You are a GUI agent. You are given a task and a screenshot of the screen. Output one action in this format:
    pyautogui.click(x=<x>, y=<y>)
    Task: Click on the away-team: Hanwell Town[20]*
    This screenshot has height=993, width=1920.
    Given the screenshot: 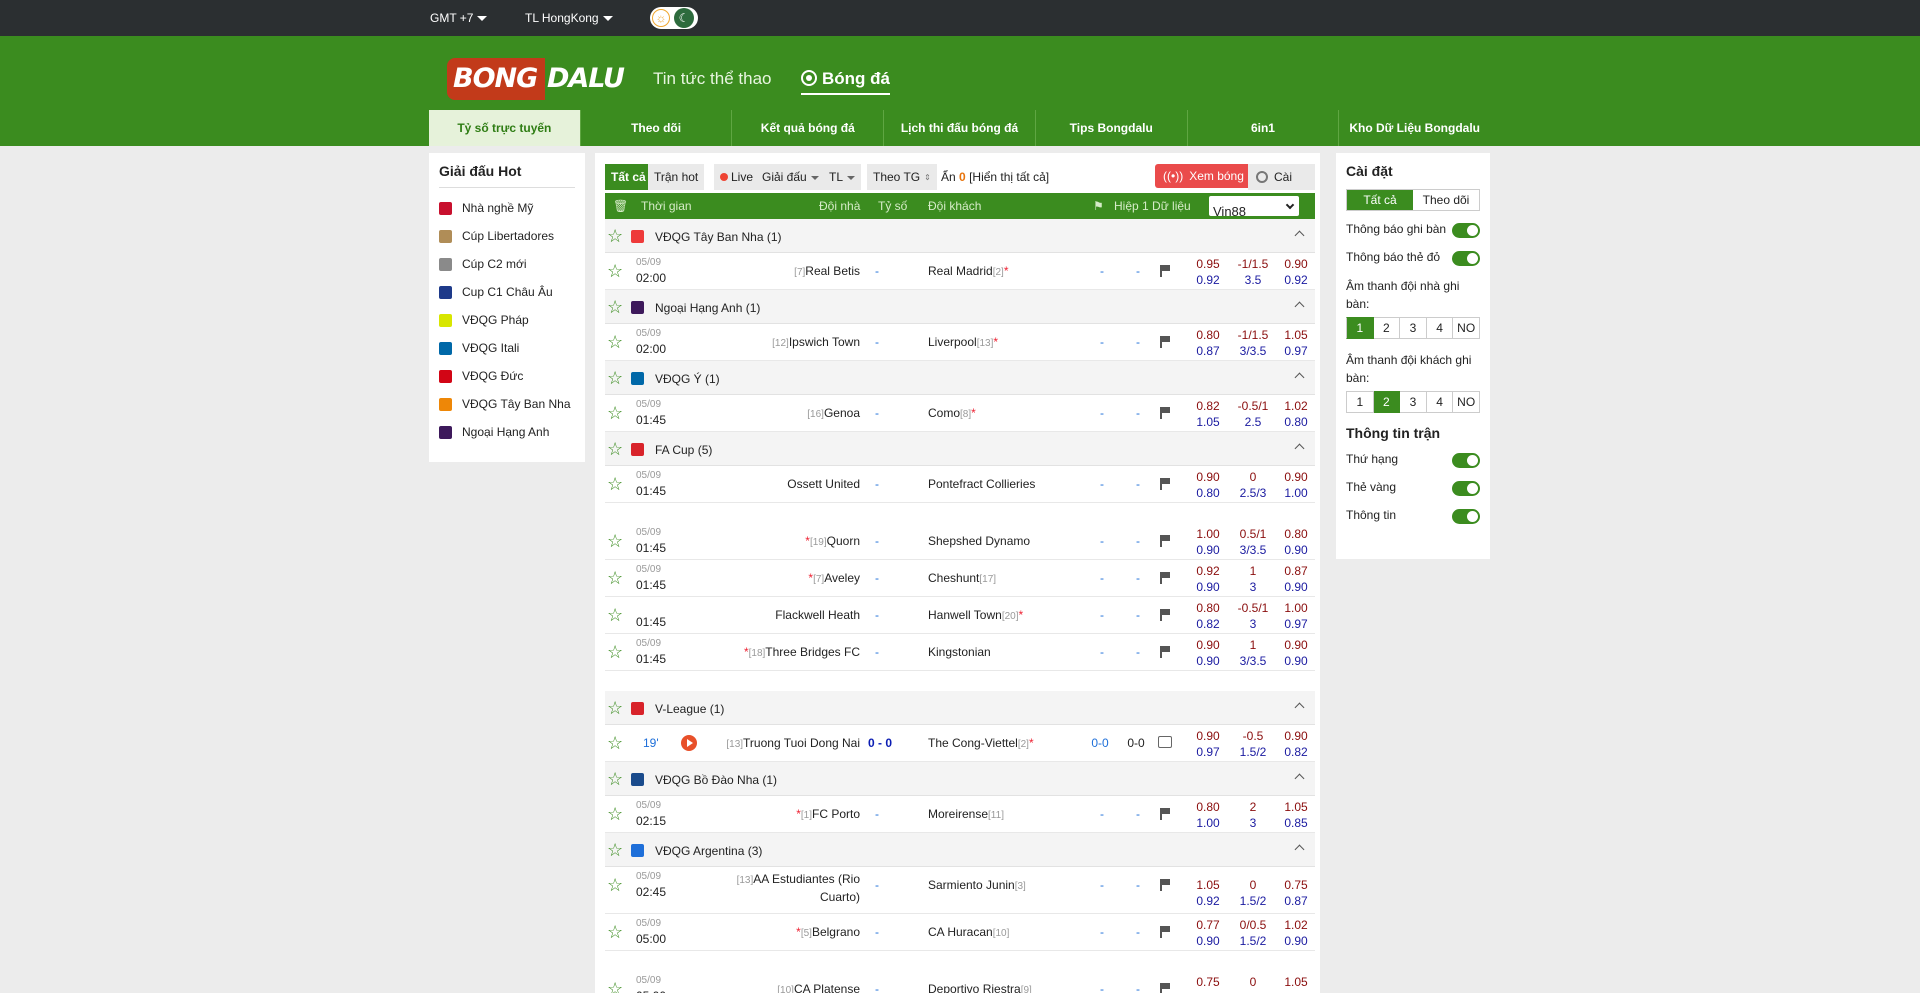 What is the action you would take?
    pyautogui.click(x=975, y=615)
    